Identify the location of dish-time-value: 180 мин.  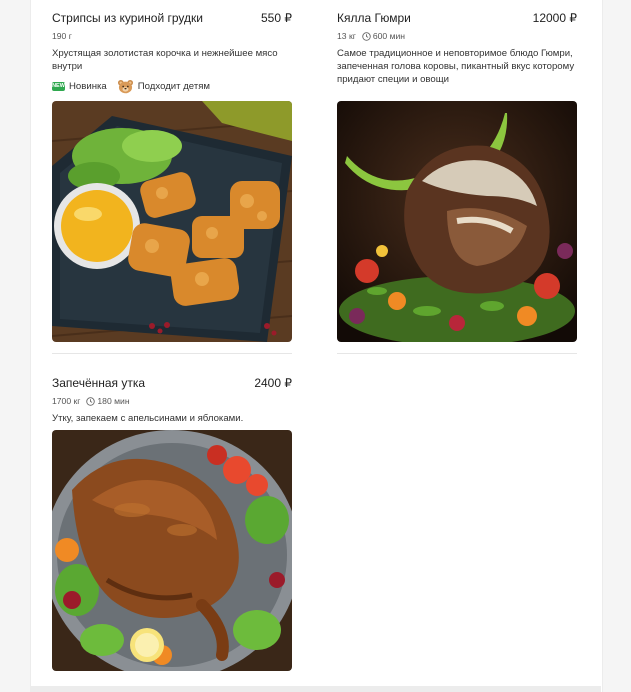
(113, 401).